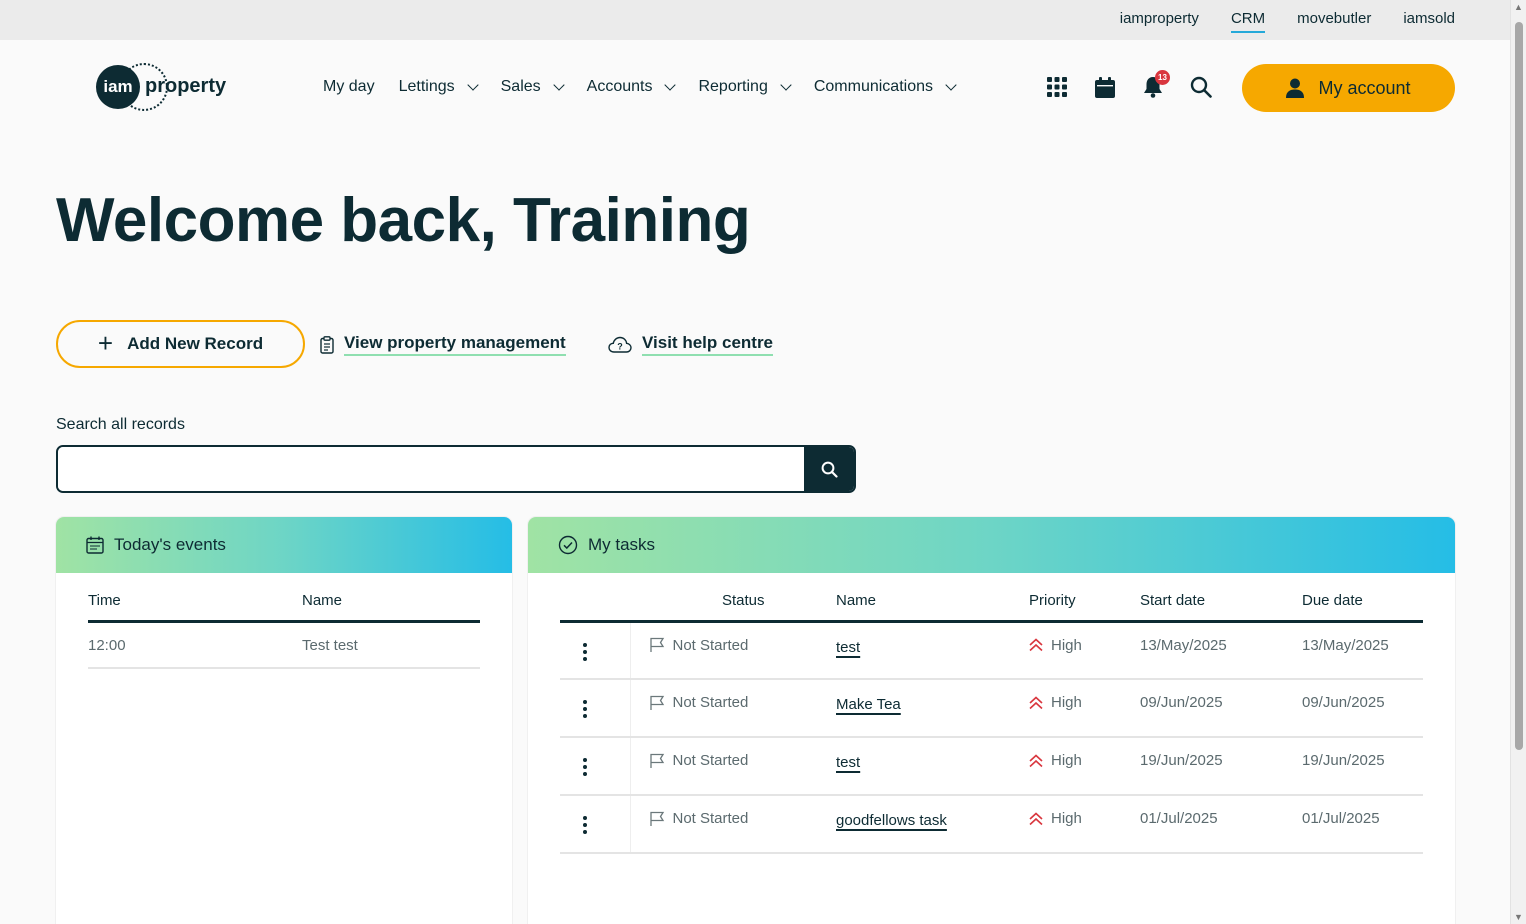 The height and width of the screenshot is (924, 1526). I want to click on task-due-date: 01/Jul/2025, so click(1362, 824).